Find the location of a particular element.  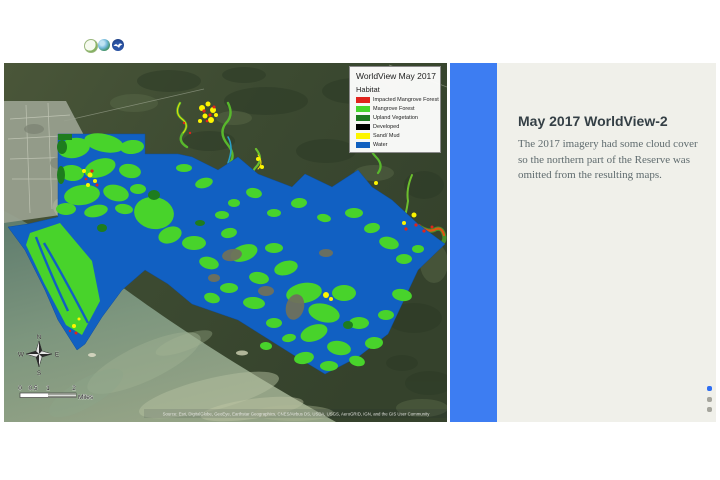

compass-n-label: N is located at coordinates (39, 337).